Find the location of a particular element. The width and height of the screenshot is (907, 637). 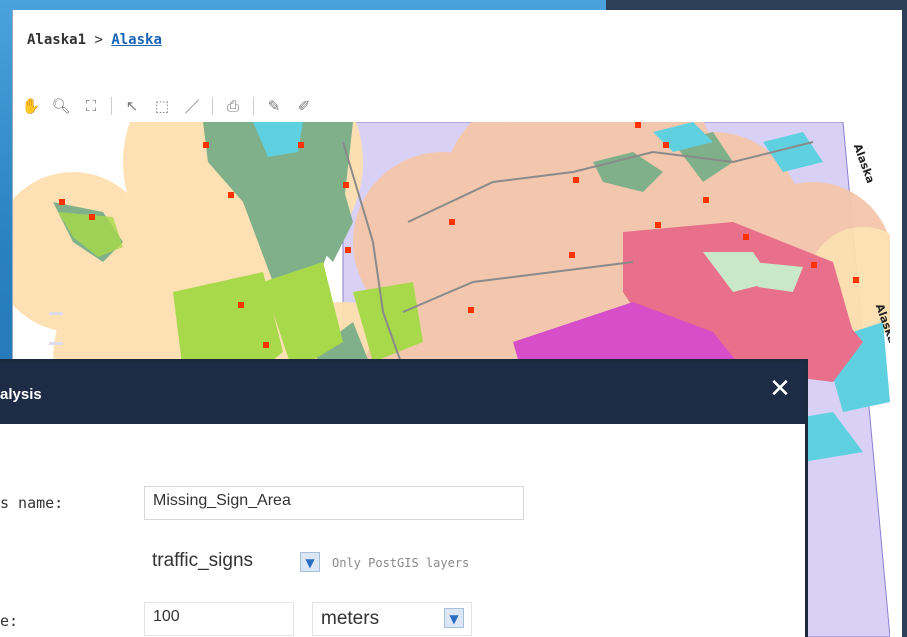

zoom-icon: 🔍︎ is located at coordinates (61, 106).